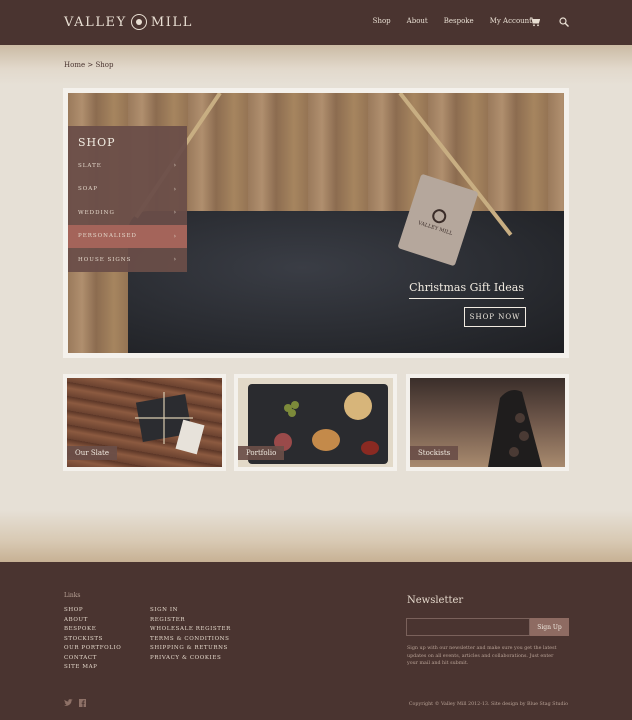 The width and height of the screenshot is (632, 720). What do you see at coordinates (92, 667) in the screenshot?
I see `footer-link-site-map: SITE MAP` at bounding box center [92, 667].